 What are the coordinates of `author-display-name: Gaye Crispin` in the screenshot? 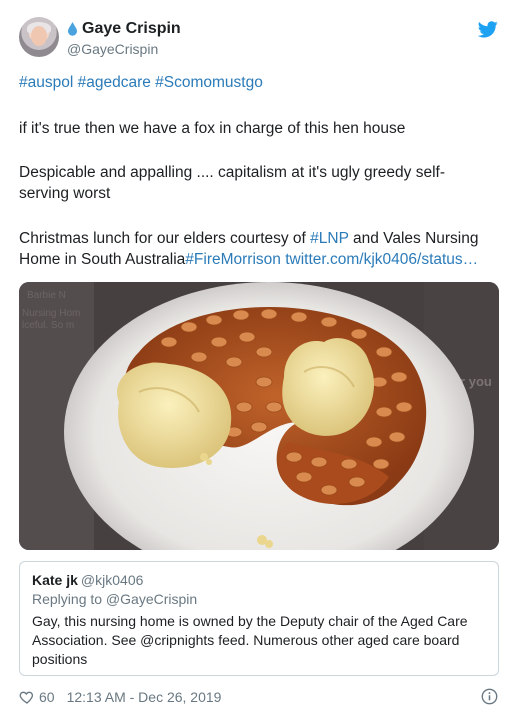 It's located at (131, 29).